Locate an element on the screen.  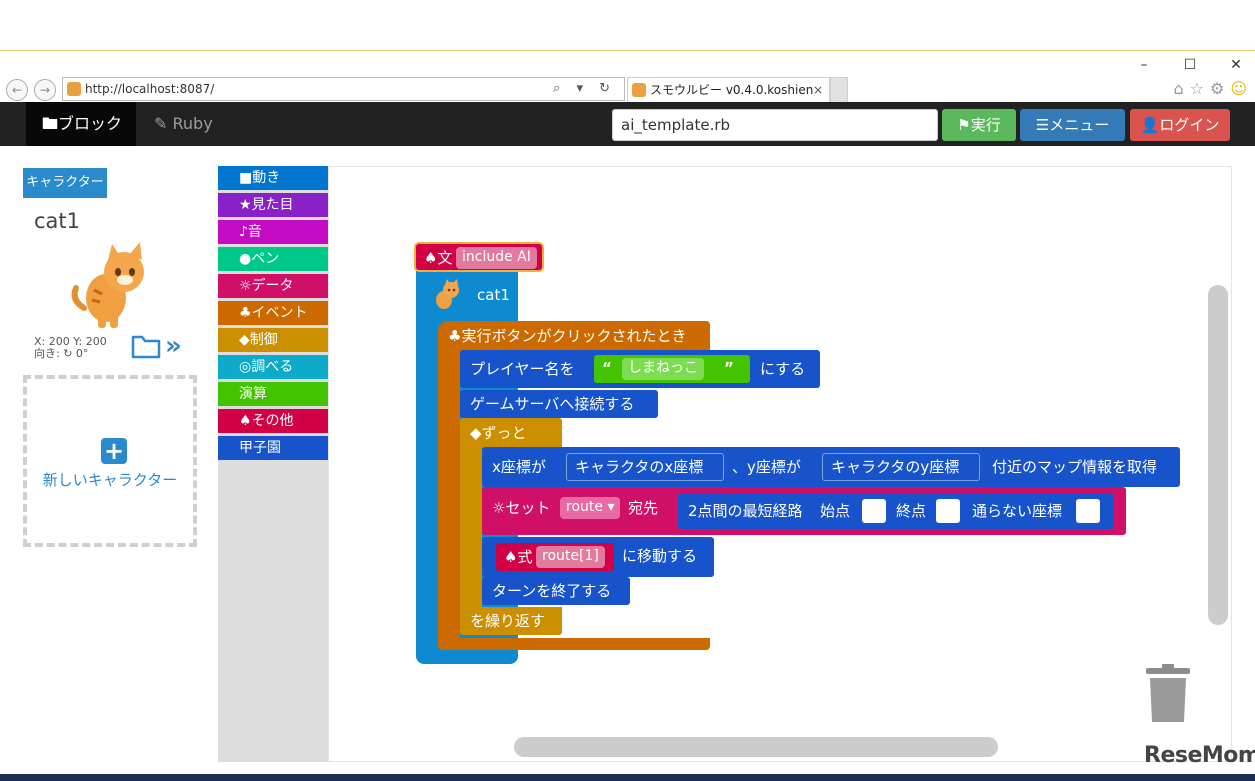
path-avoid: 通らない座標 is located at coordinates (1017, 511).